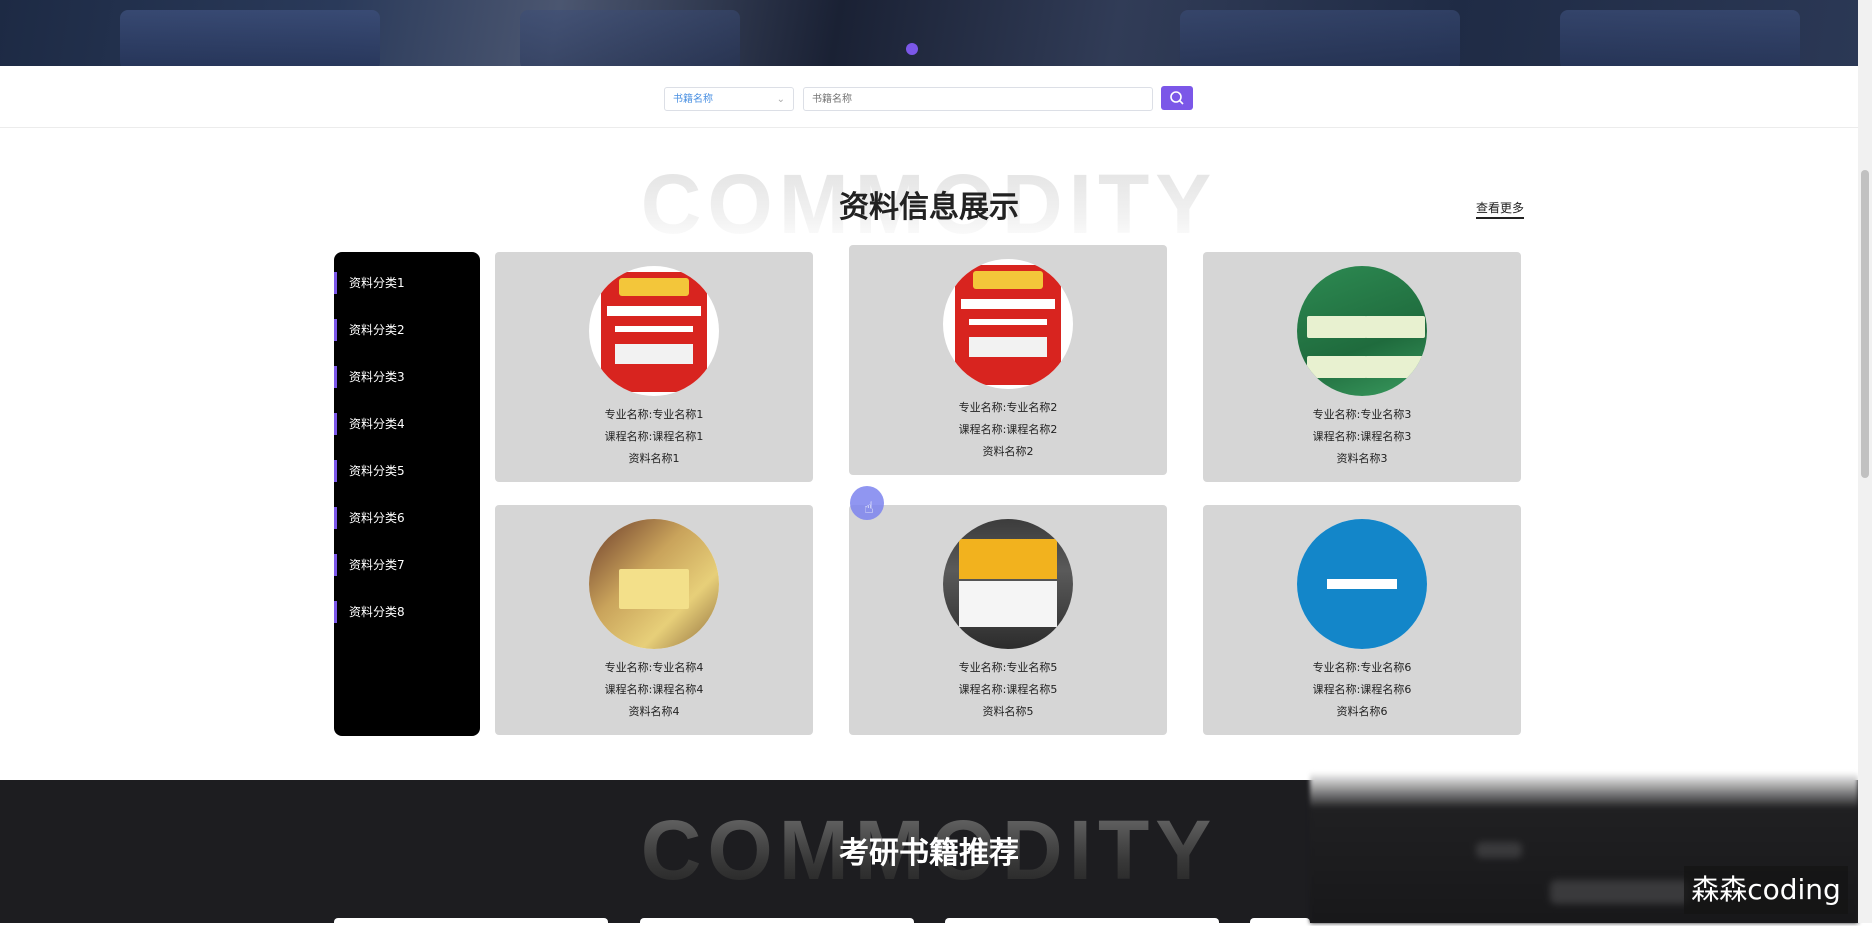 This screenshot has height=926, width=1872. Describe the element at coordinates (1865, 324) in the screenshot. I see `scrollbar-thumb` at that location.